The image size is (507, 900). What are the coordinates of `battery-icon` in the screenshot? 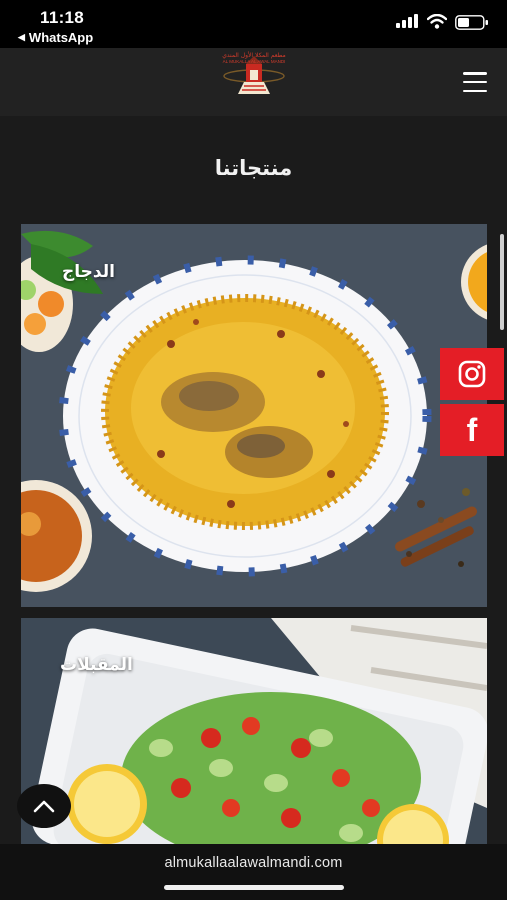 It's located at (471, 22).